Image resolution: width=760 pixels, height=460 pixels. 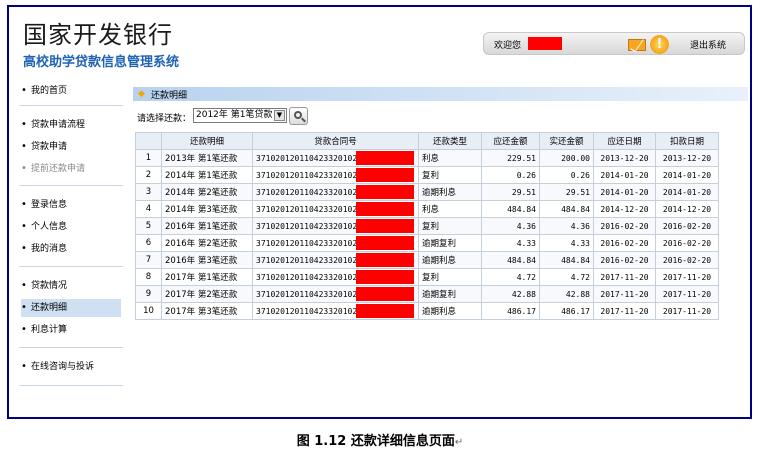 I want to click on column-header: 贷款合同号, so click(x=335, y=141).